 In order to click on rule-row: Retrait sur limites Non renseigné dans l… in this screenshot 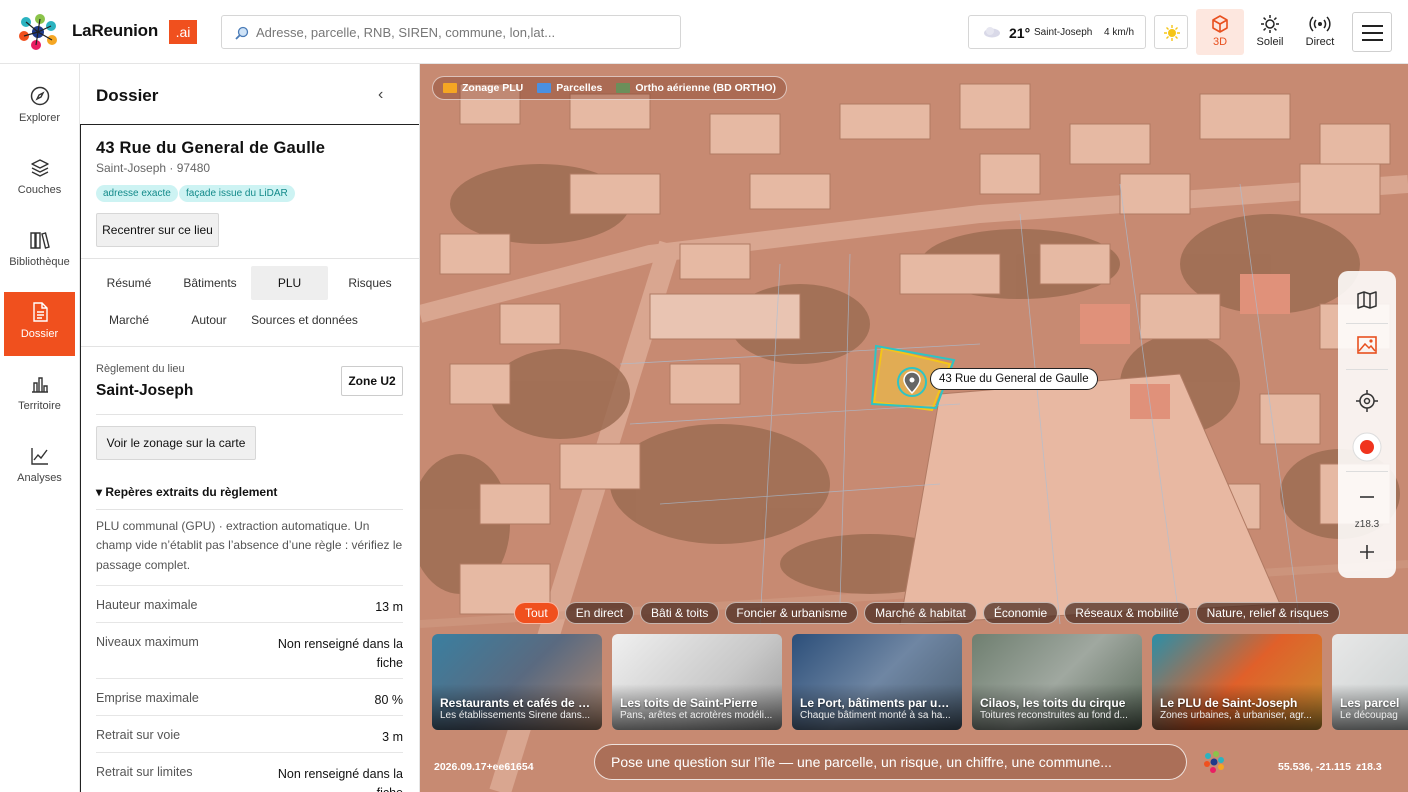, I will do `click(249, 772)`.